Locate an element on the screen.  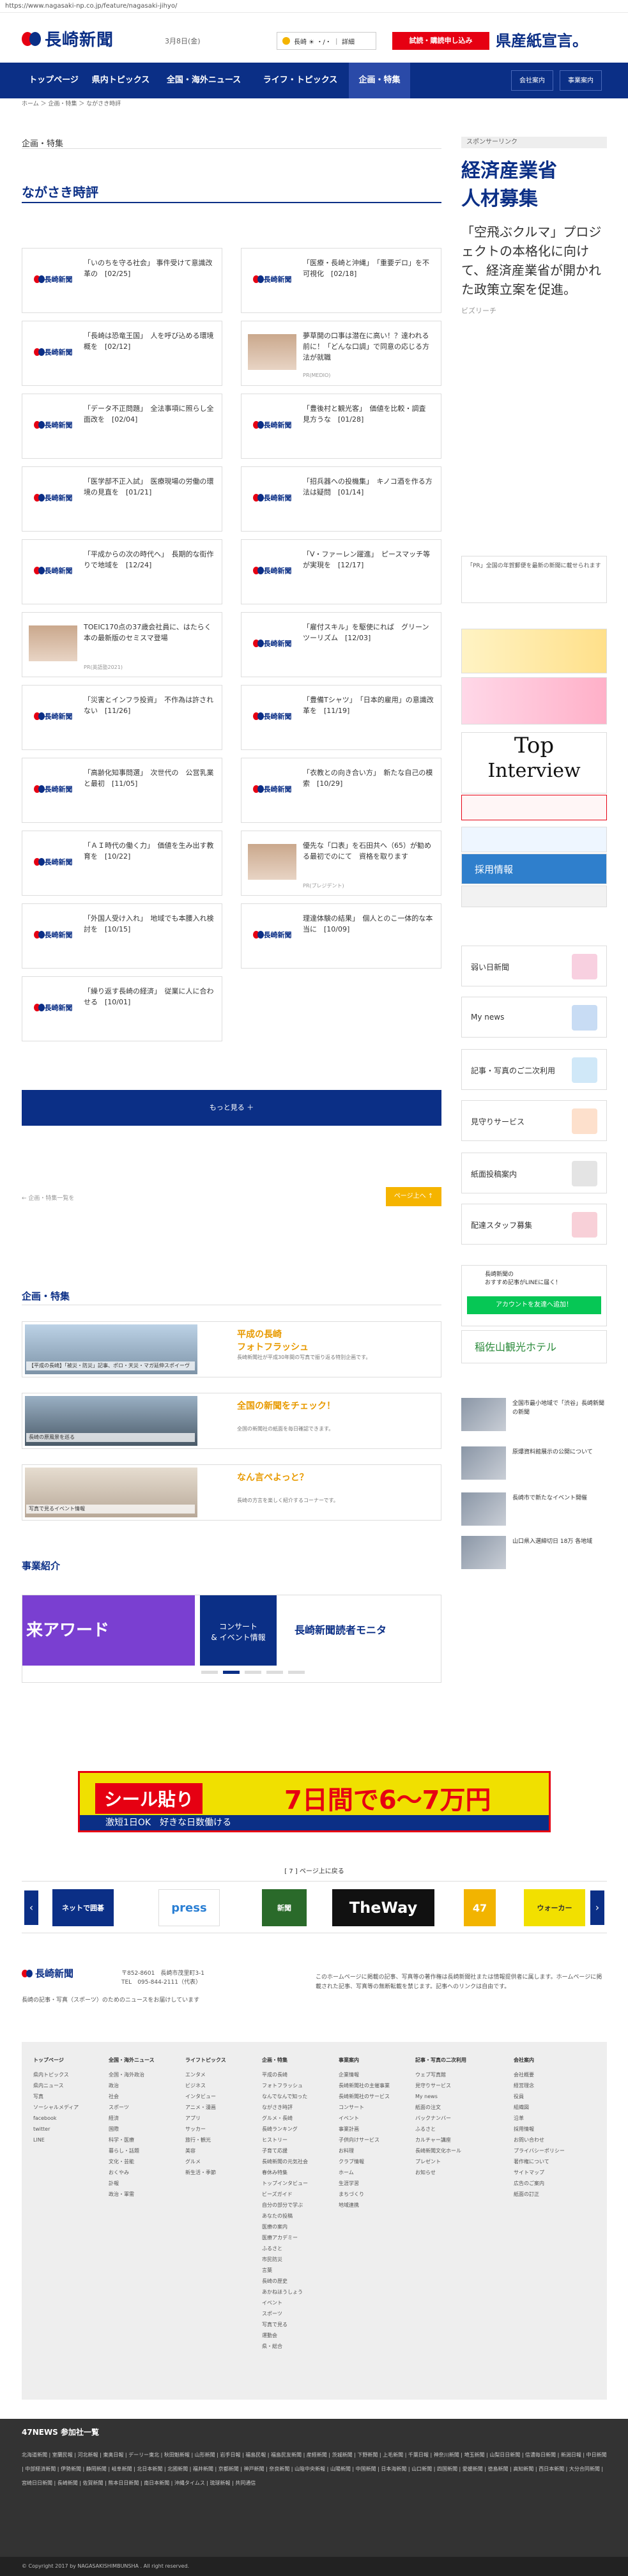
sitemap-link: お料理 is located at coordinates (364, 2150).